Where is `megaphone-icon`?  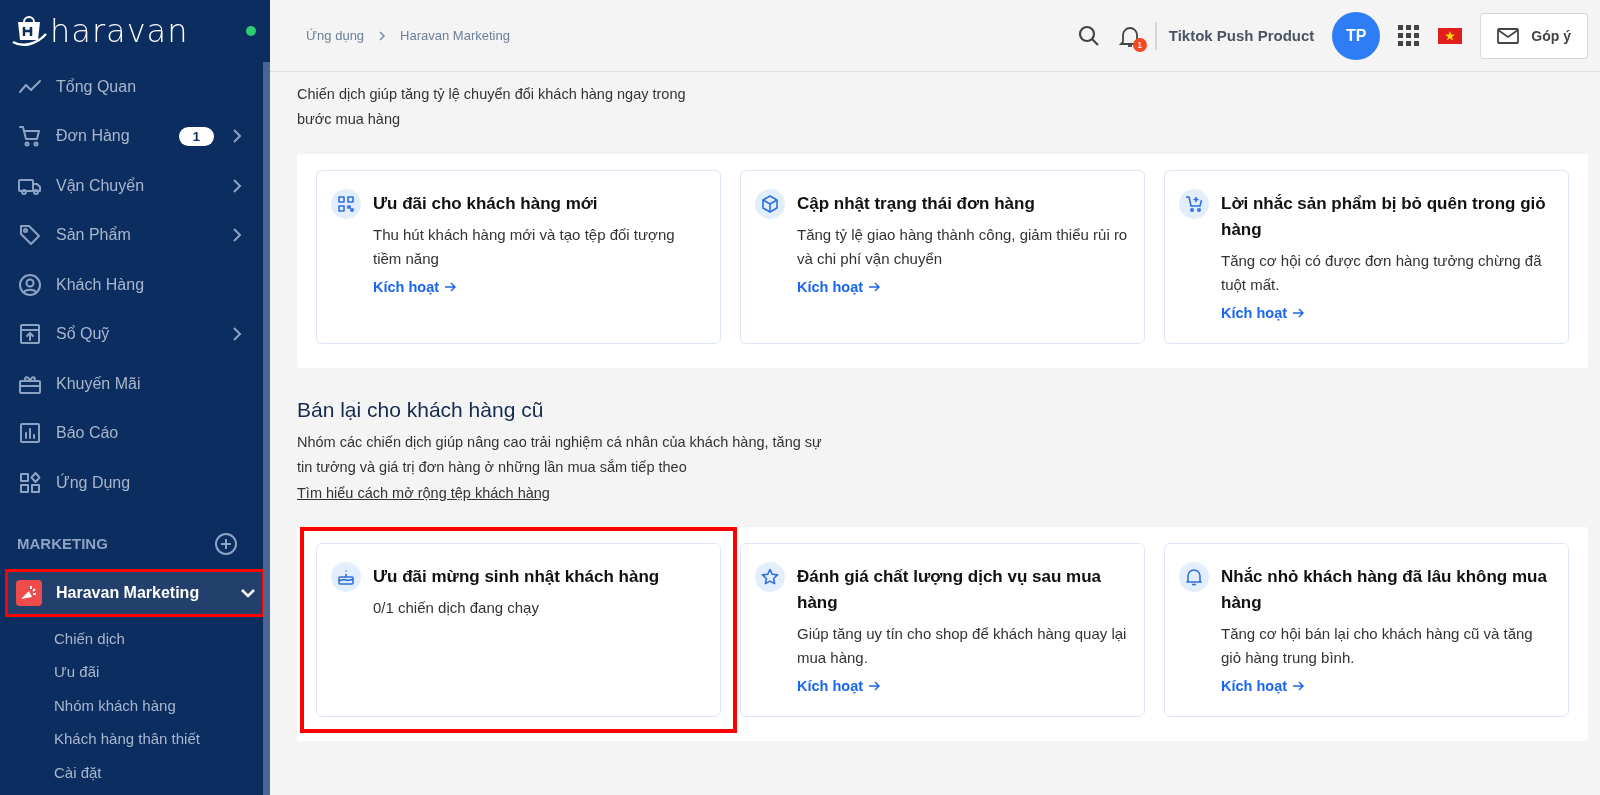 megaphone-icon is located at coordinates (29, 592).